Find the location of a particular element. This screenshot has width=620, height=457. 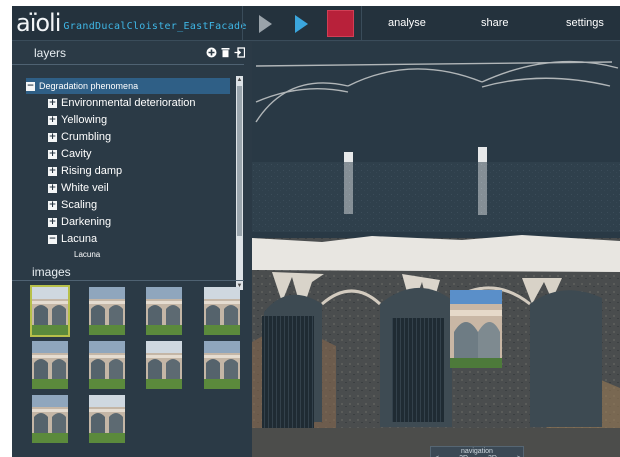

menu-share: share is located at coordinates (495, 23).